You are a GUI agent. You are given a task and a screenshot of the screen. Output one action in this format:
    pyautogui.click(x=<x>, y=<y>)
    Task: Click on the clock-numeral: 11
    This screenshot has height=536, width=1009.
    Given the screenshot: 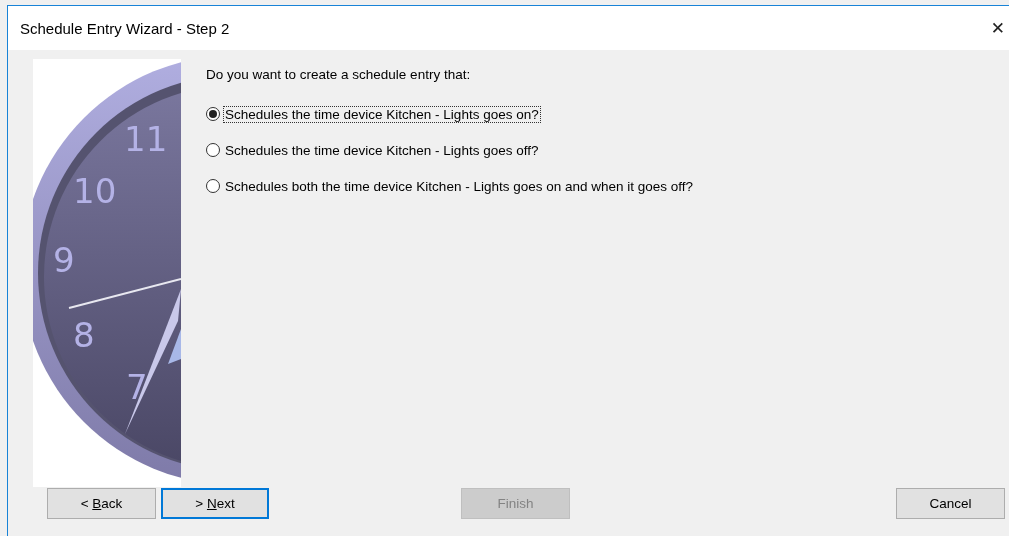 What is the action you would take?
    pyautogui.click(x=146, y=139)
    